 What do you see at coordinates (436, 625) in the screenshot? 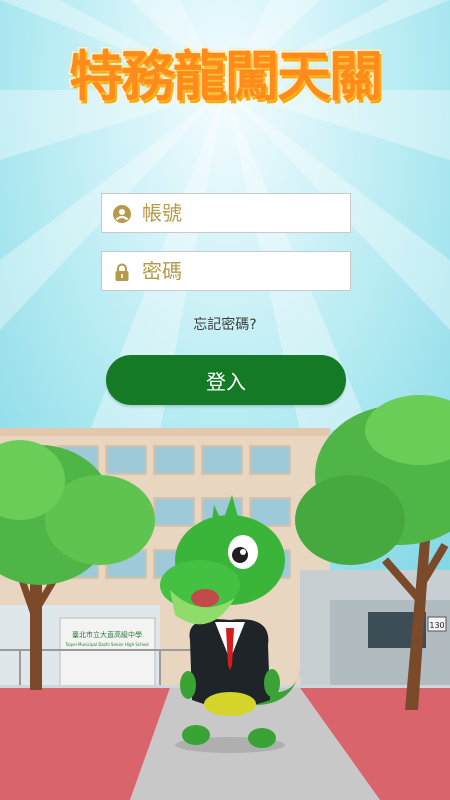
I see `house-number: 130` at bounding box center [436, 625].